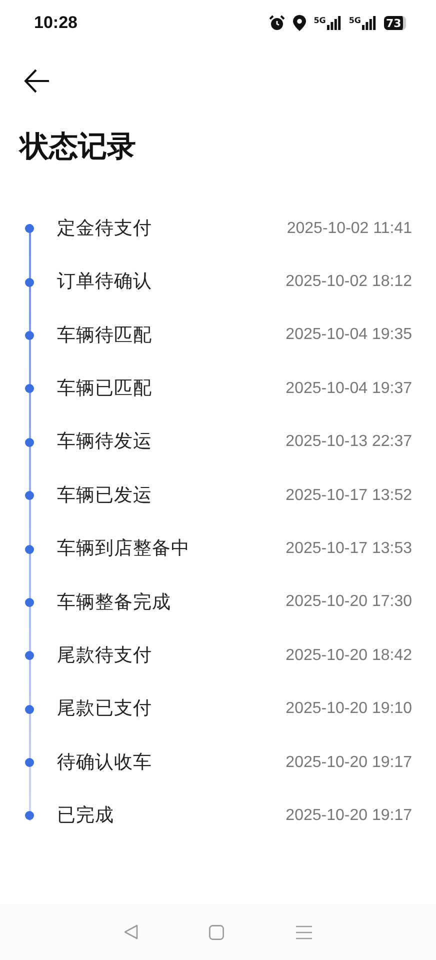 This screenshot has width=436, height=960. What do you see at coordinates (104, 282) in the screenshot?
I see `status-label: 订单待确认` at bounding box center [104, 282].